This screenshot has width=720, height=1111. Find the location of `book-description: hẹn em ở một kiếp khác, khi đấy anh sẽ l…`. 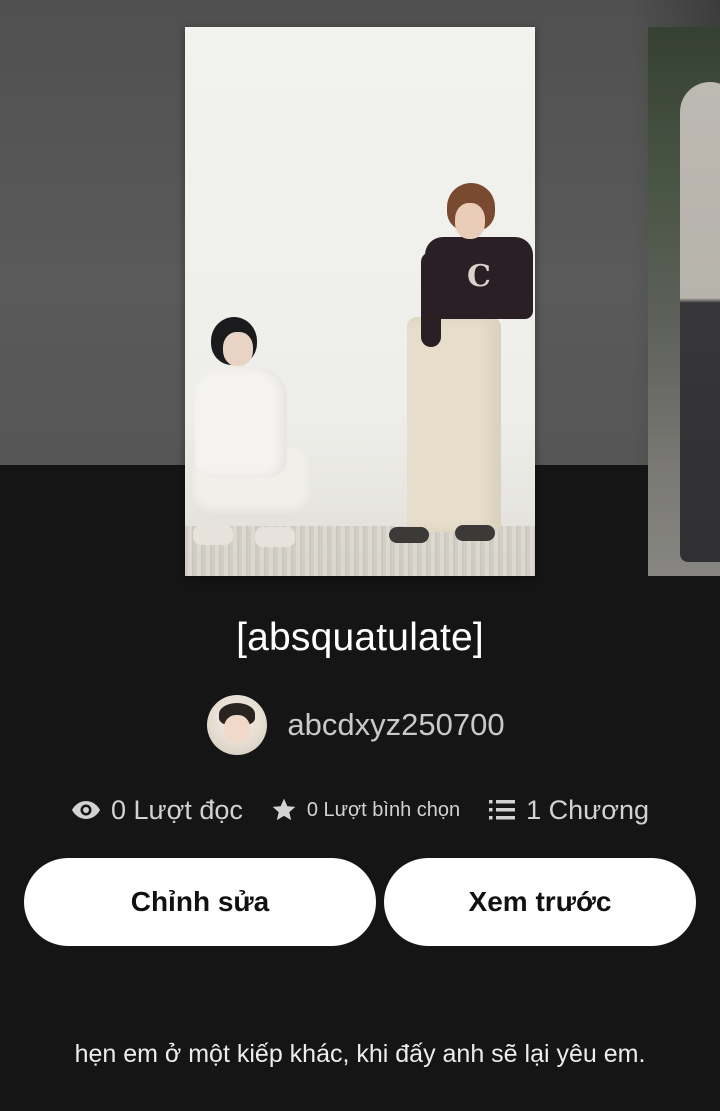

book-description: hẹn em ở một kiếp khác, khi đấy anh sẽ l… is located at coordinates (360, 1054).